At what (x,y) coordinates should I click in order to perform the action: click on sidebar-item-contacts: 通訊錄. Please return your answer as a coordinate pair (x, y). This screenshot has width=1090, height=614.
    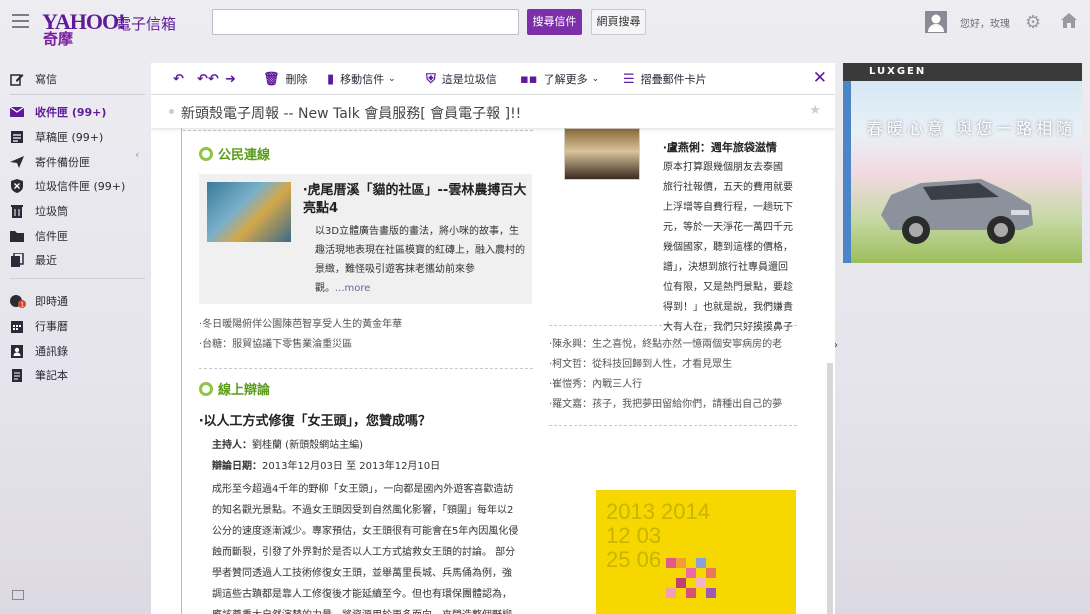
    Looking at the image, I should click on (39, 351).